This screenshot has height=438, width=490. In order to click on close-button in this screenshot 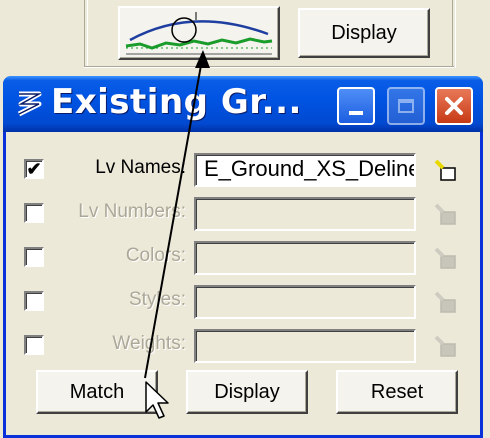, I will do `click(454, 106)`.